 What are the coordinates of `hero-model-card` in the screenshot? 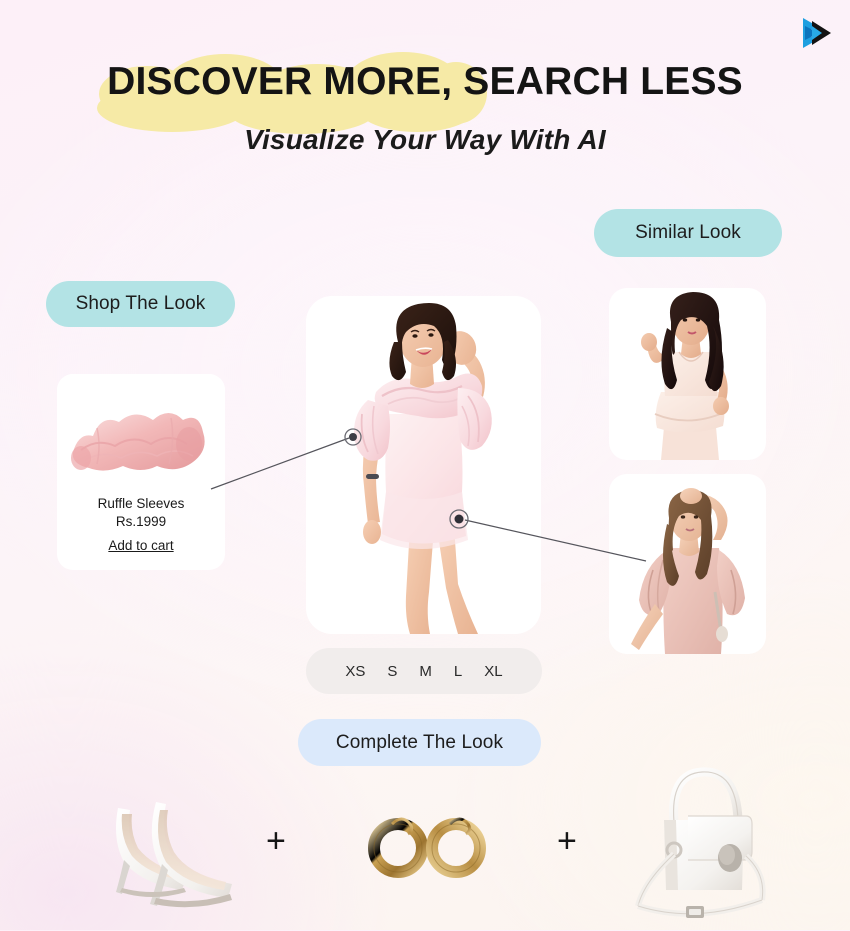 It's located at (423, 465).